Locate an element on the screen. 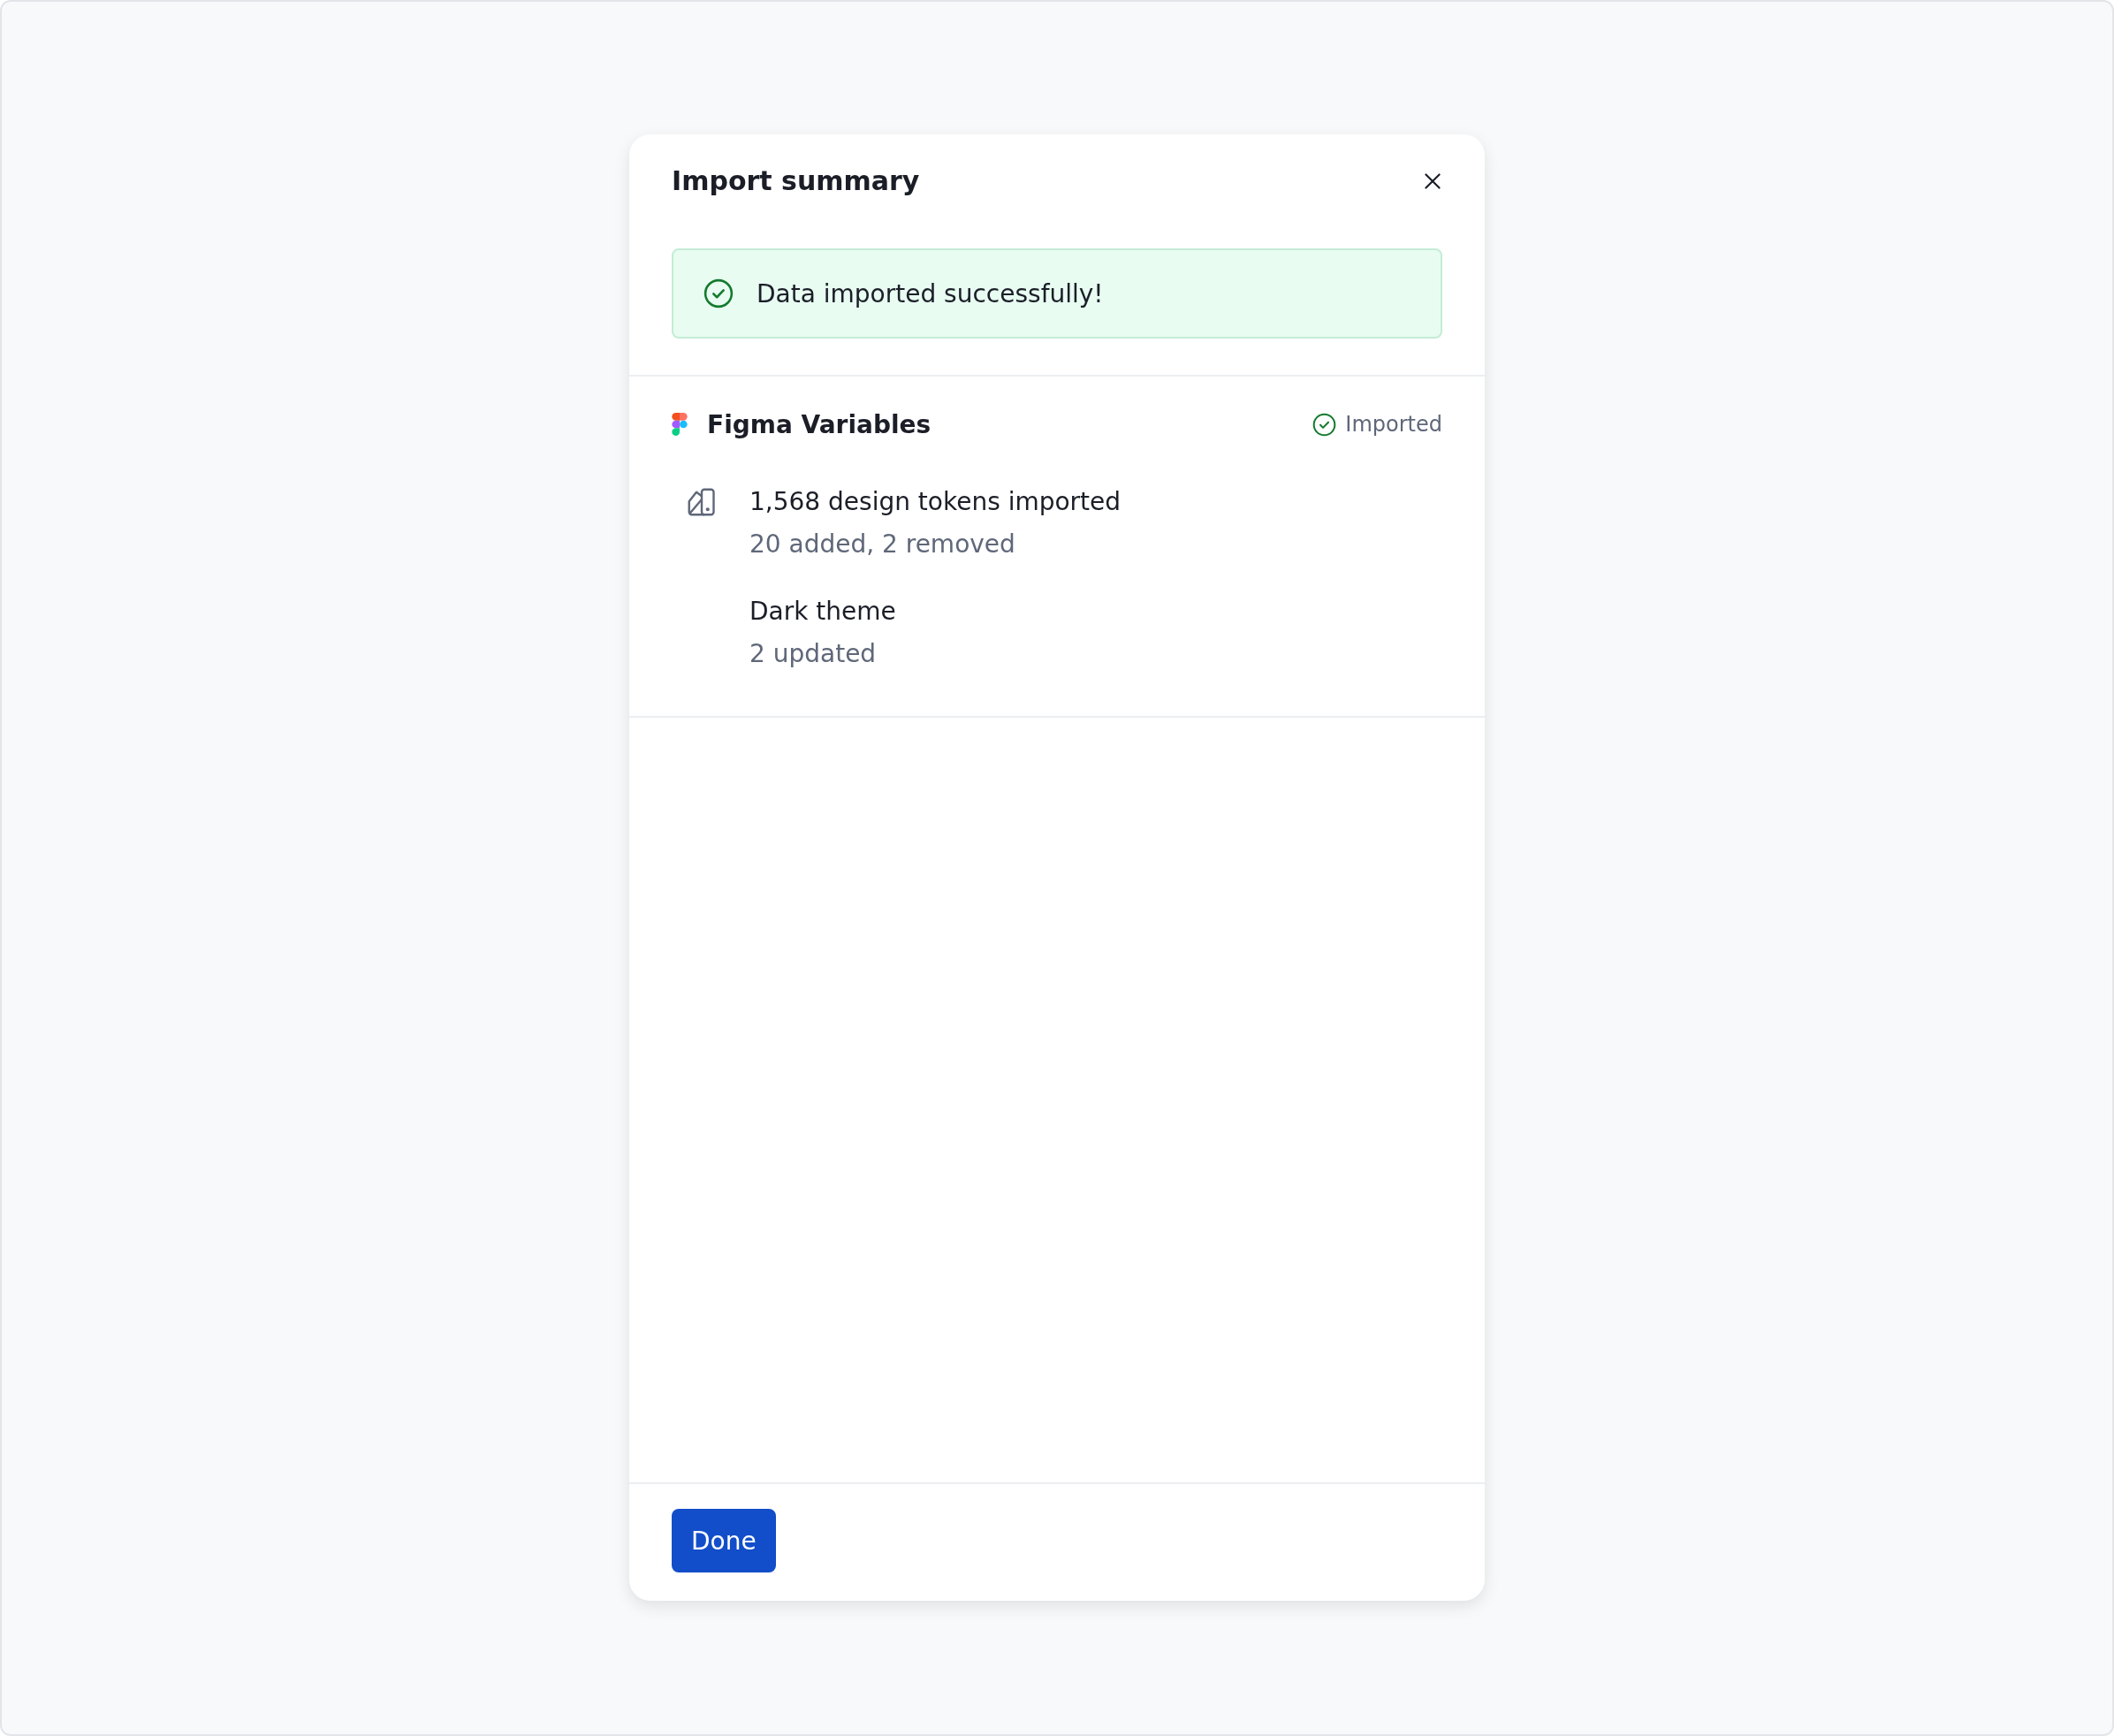  source-name: Figma Variables is located at coordinates (820, 424).